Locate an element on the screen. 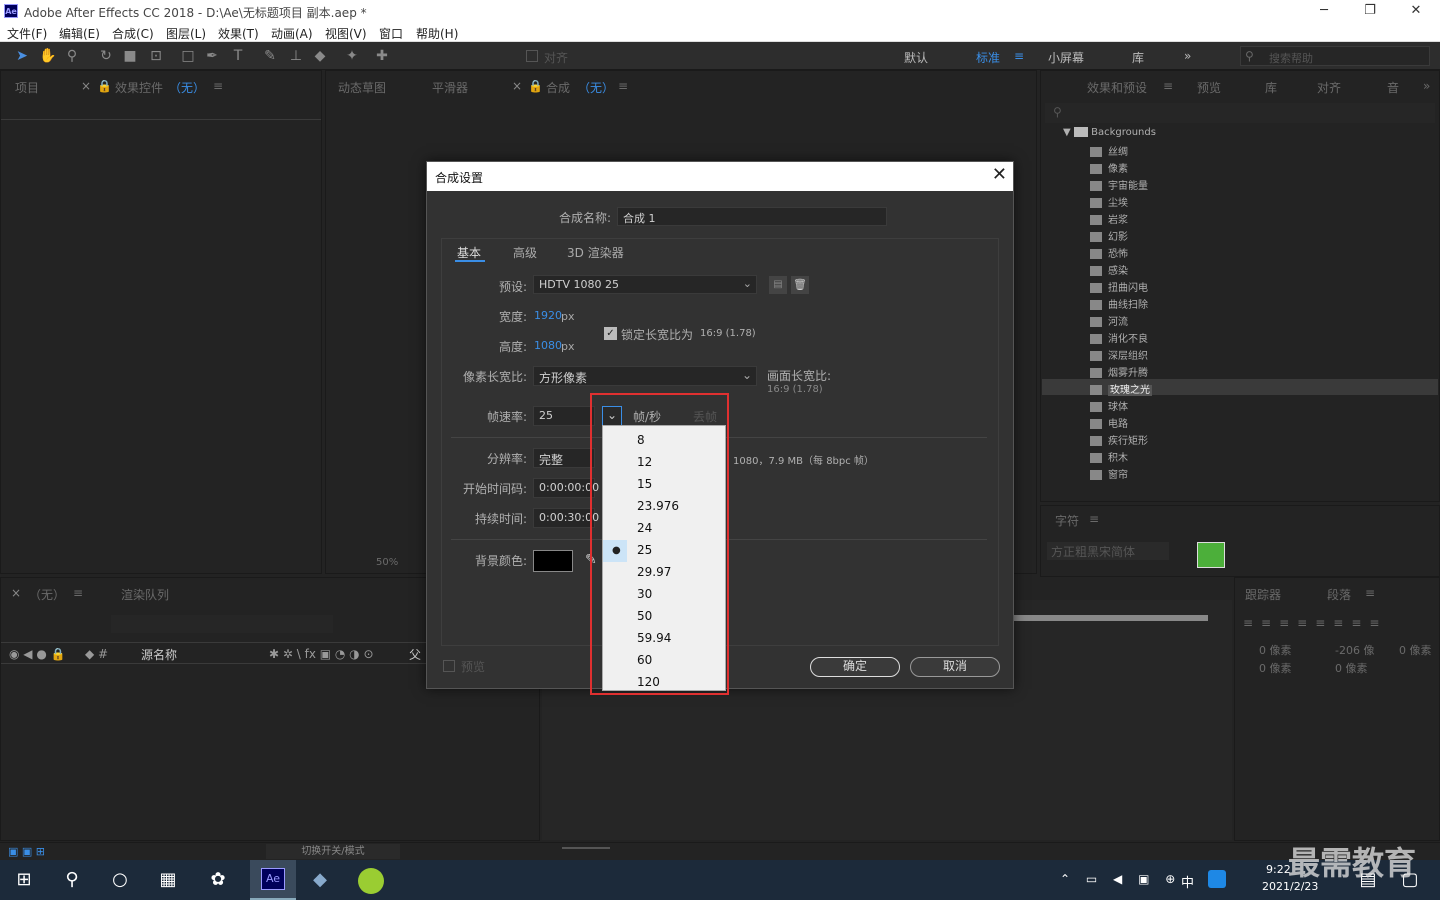 This screenshot has height=900, width=1440. workspace-library: 库 is located at coordinates (1138, 57).